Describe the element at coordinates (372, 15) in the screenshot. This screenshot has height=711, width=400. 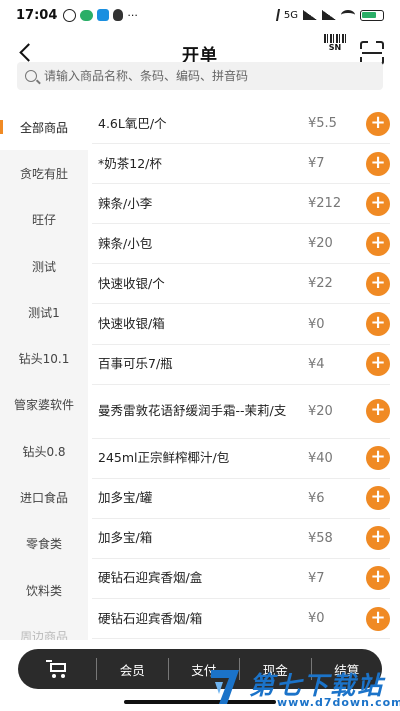
I see `battery-icon` at that location.